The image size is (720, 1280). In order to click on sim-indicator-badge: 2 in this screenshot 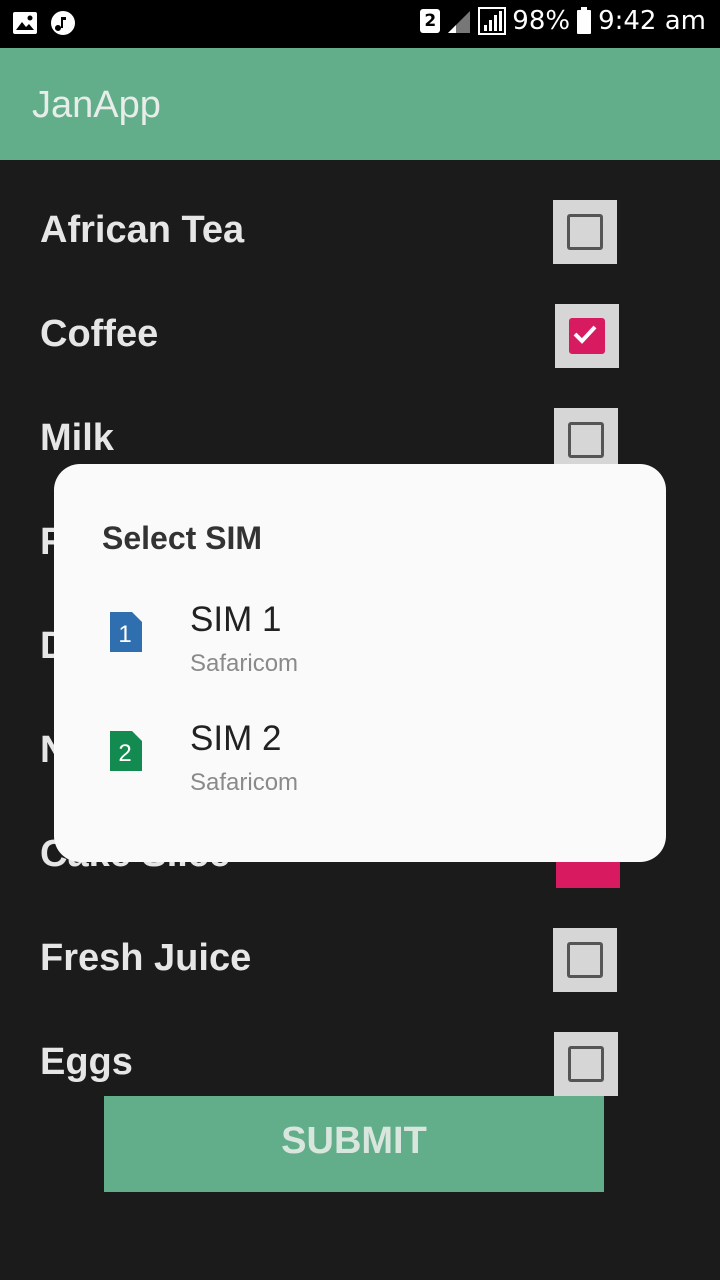, I will do `click(430, 21)`.